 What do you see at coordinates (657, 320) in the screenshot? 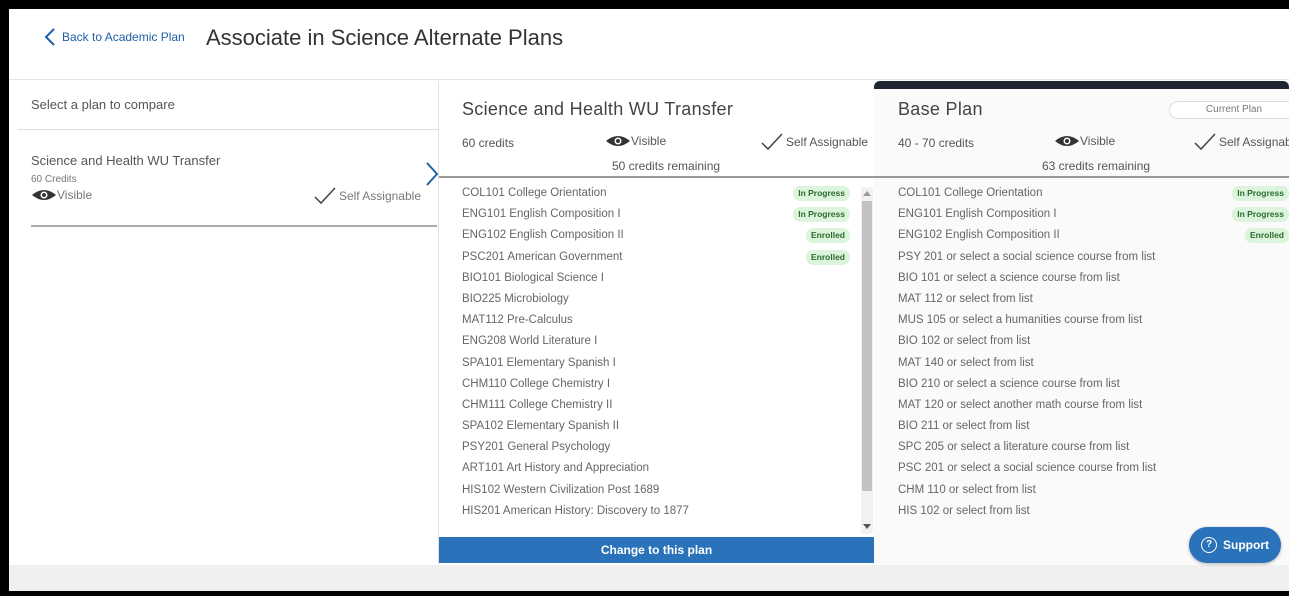
I see `course-item: MAT112 Pre-Calculus` at bounding box center [657, 320].